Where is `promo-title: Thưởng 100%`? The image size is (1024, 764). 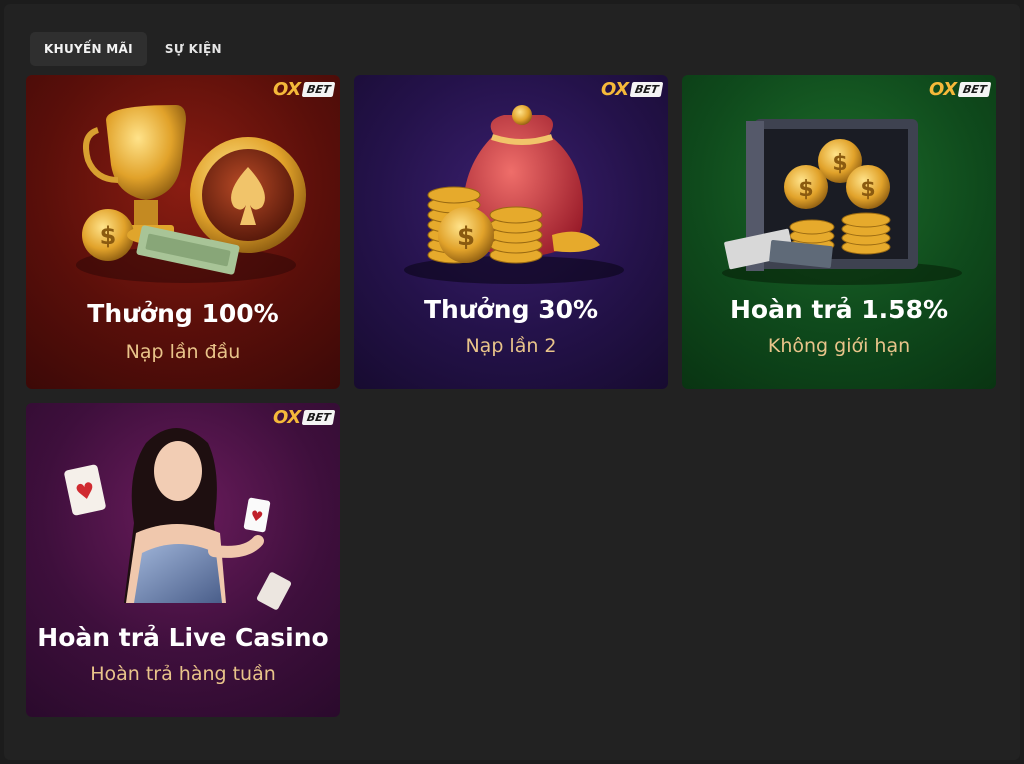 promo-title: Thưởng 100% is located at coordinates (183, 313).